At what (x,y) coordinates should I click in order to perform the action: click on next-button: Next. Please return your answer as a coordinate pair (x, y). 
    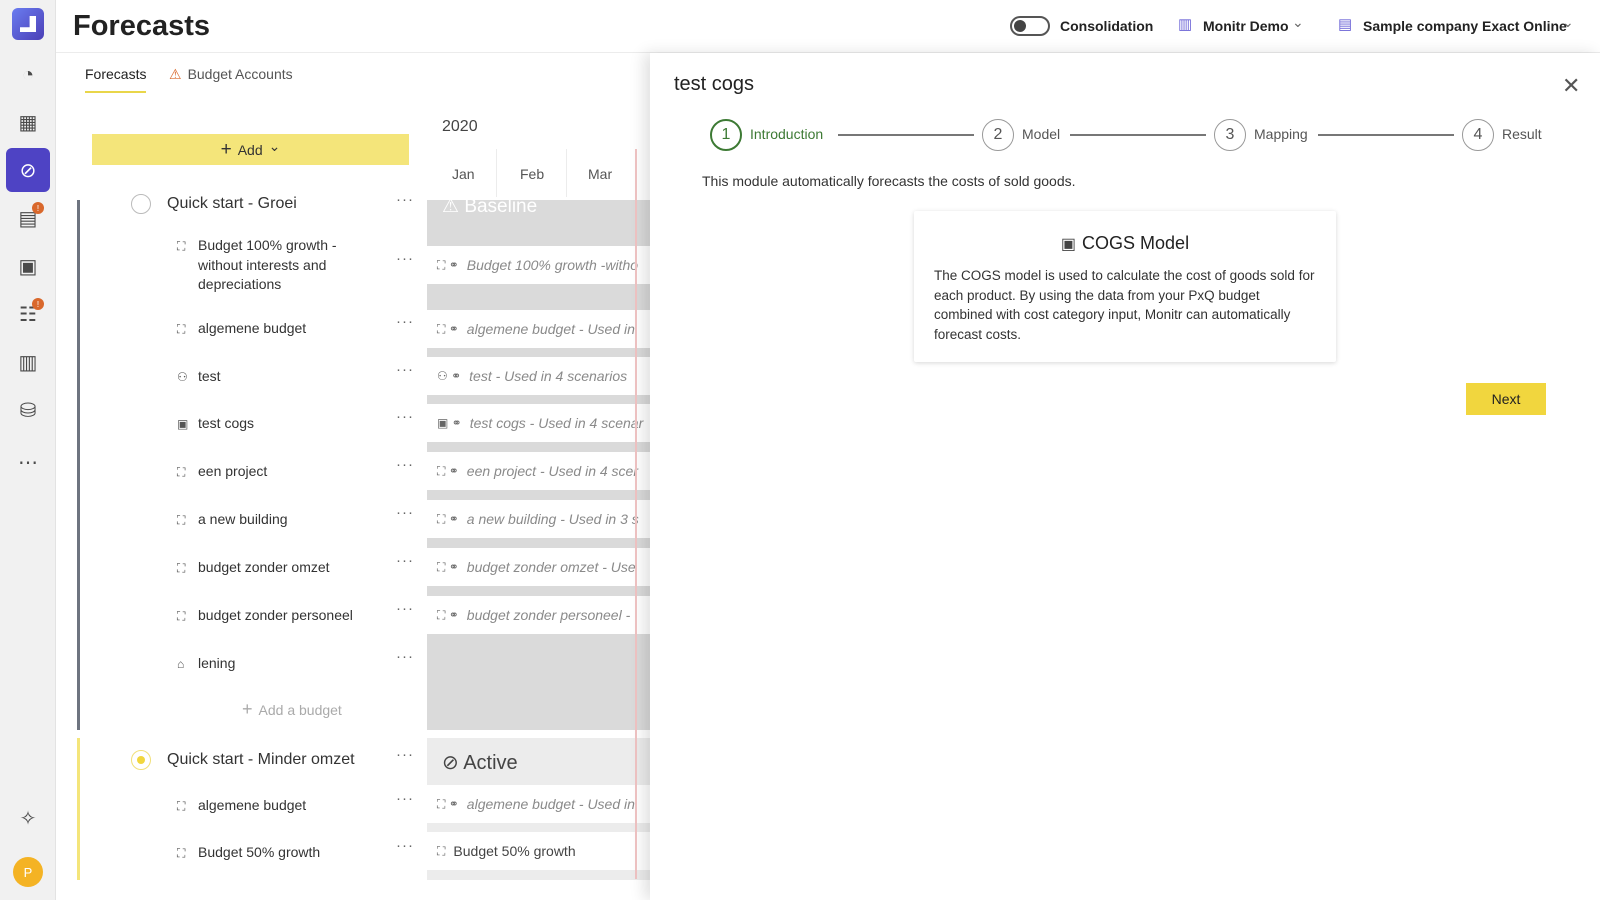
    Looking at the image, I should click on (1506, 399).